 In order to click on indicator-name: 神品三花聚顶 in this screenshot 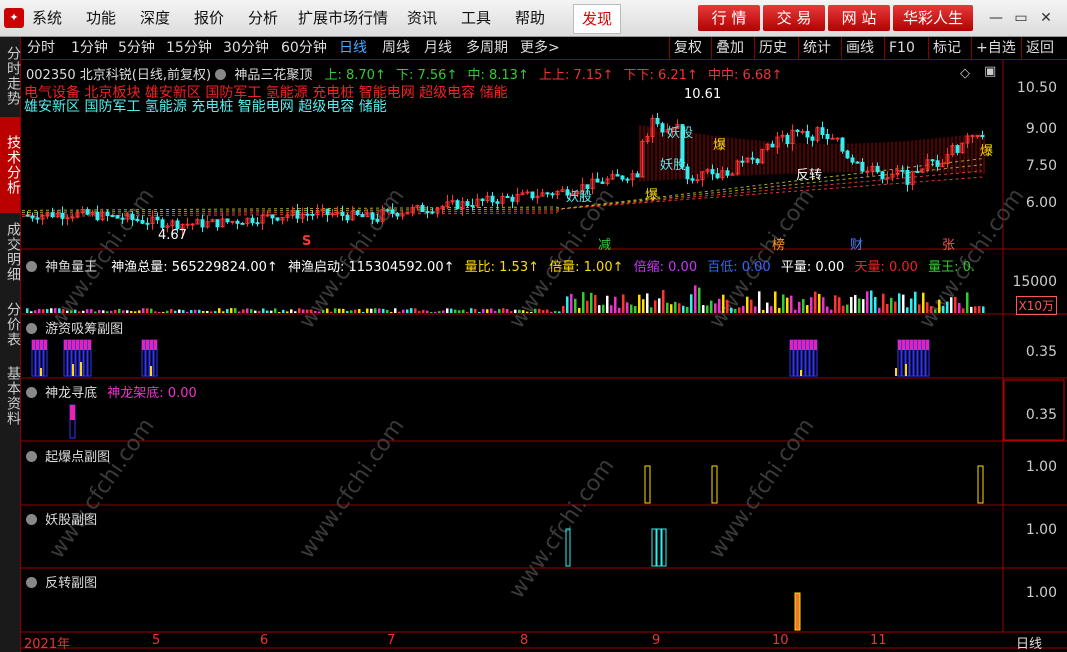, I will do `click(273, 75)`.